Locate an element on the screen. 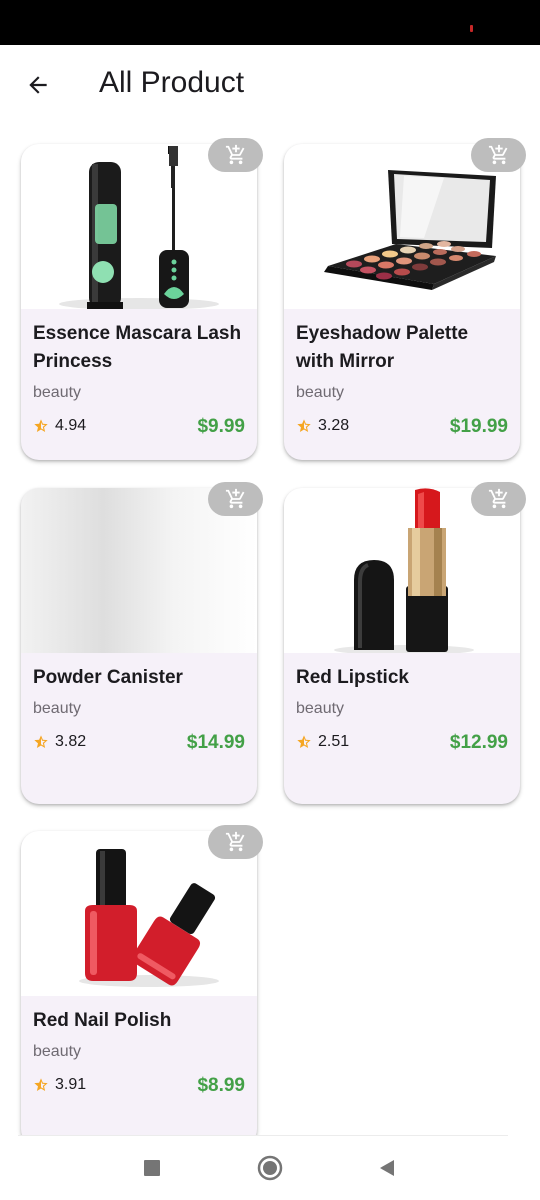 This screenshot has height=1200, width=540. product-price: $8.99 is located at coordinates (221, 1085).